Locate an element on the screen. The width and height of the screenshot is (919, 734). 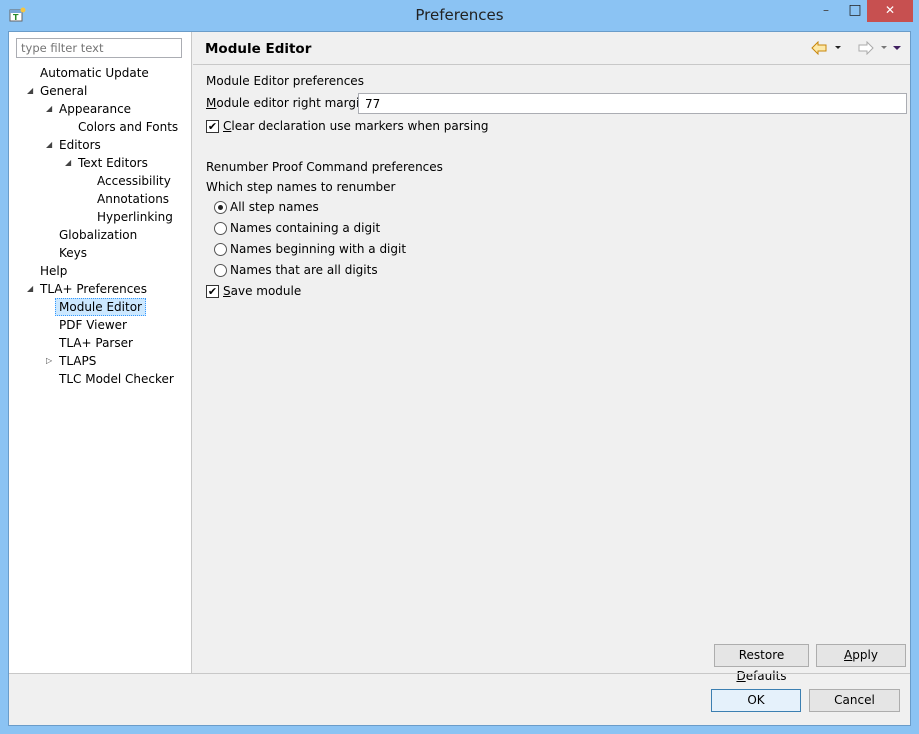
margin-label: Module editor right margin is located at coordinates (286, 103).